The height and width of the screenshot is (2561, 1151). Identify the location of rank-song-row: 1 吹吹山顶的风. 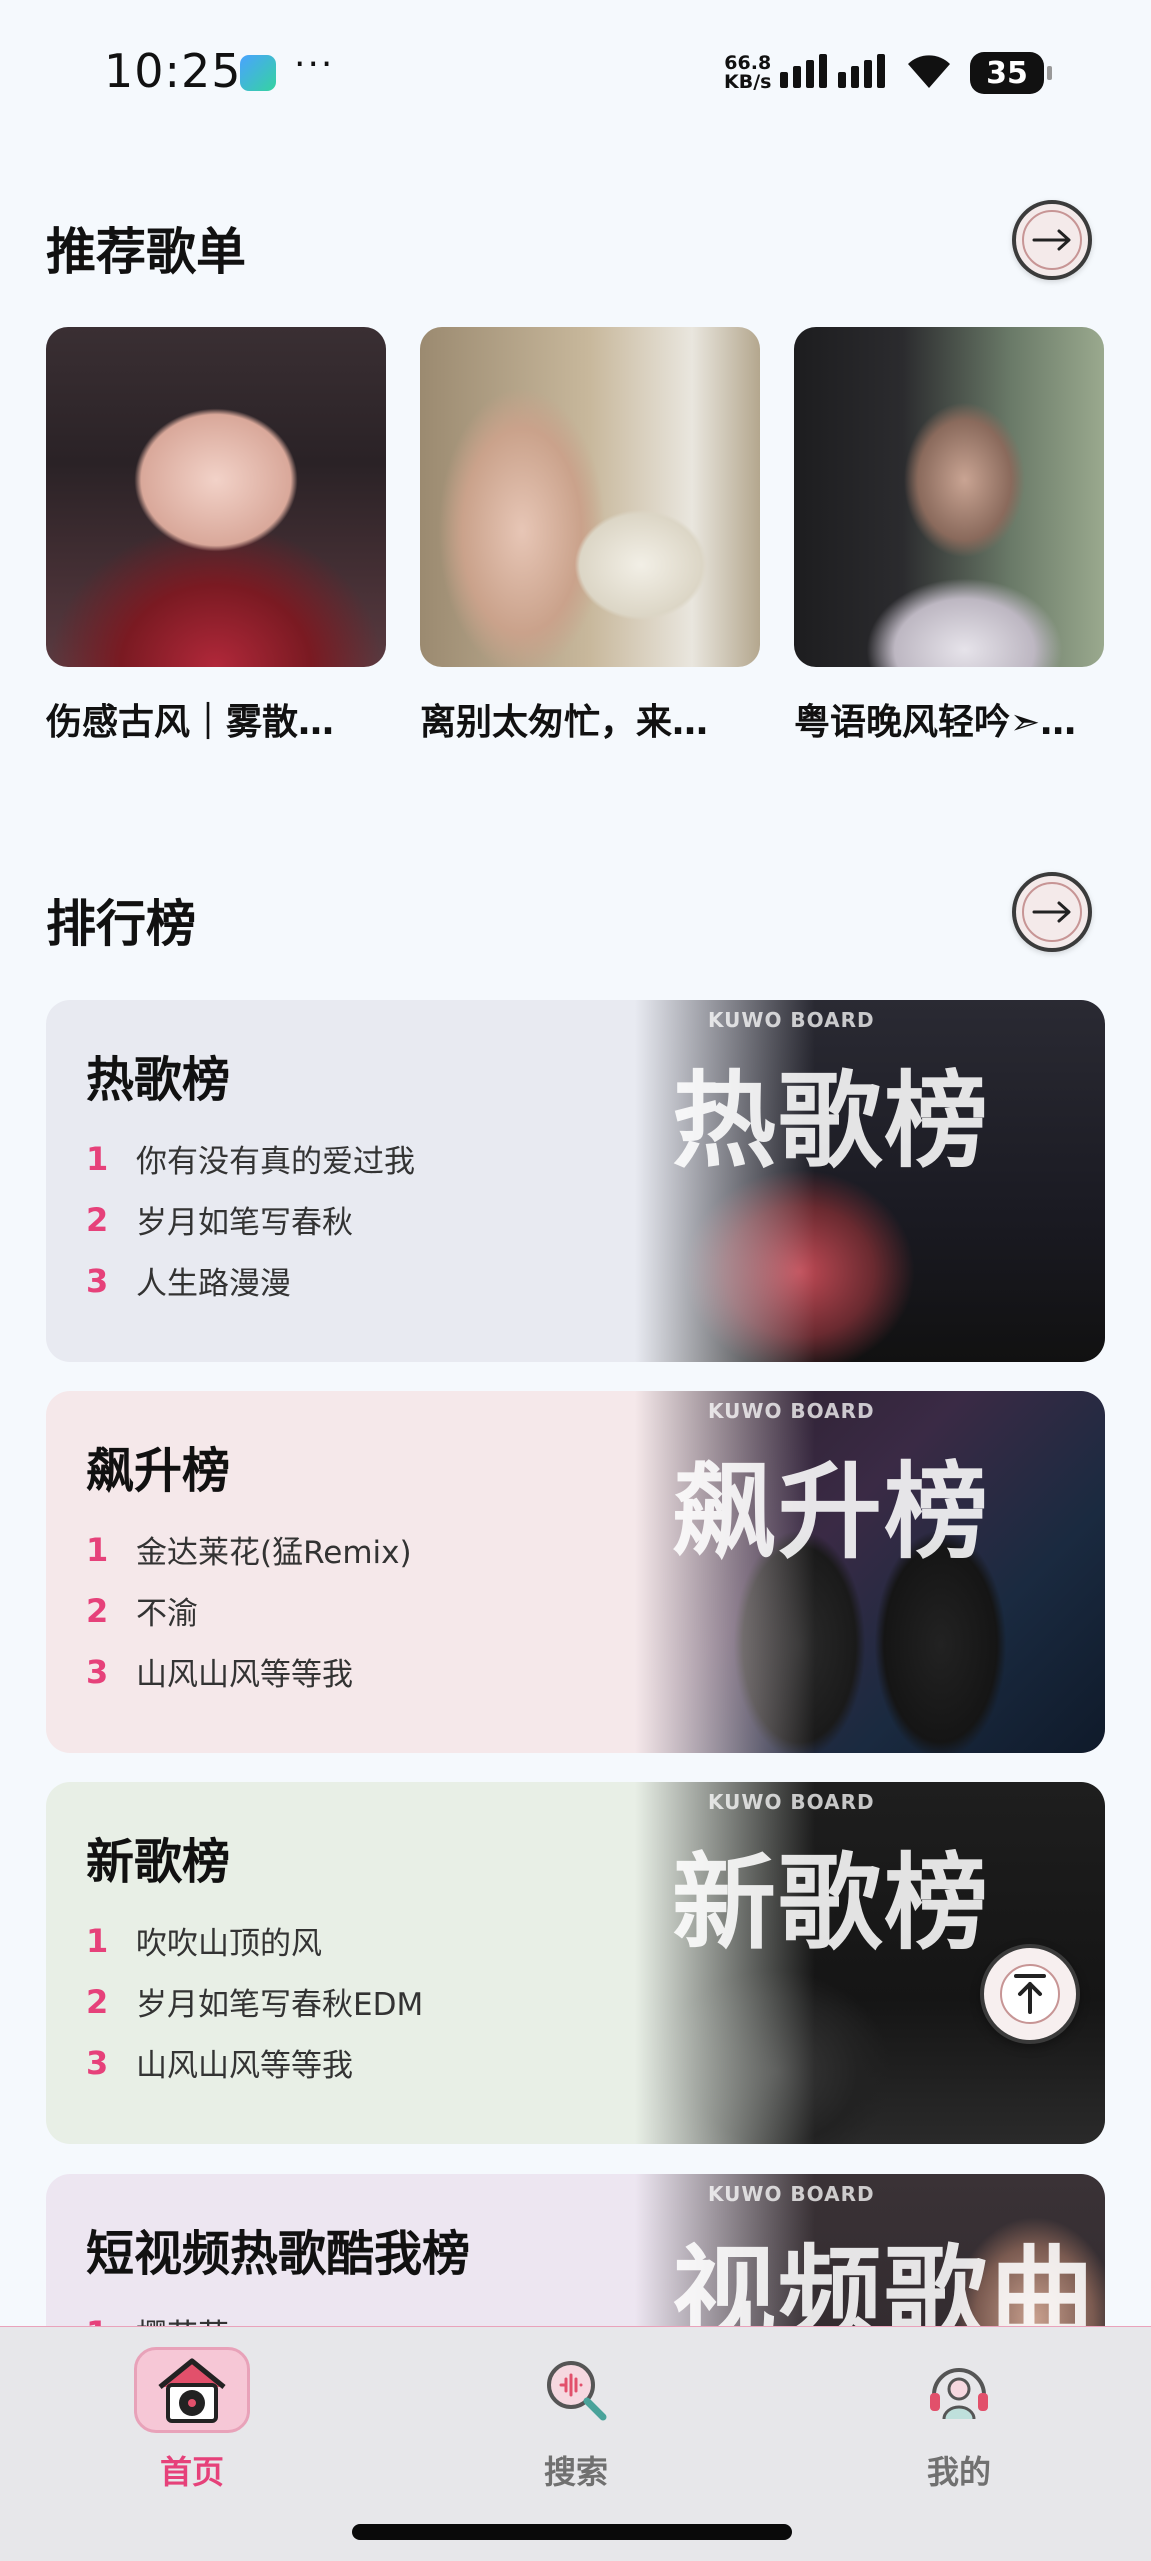
(254, 1940).